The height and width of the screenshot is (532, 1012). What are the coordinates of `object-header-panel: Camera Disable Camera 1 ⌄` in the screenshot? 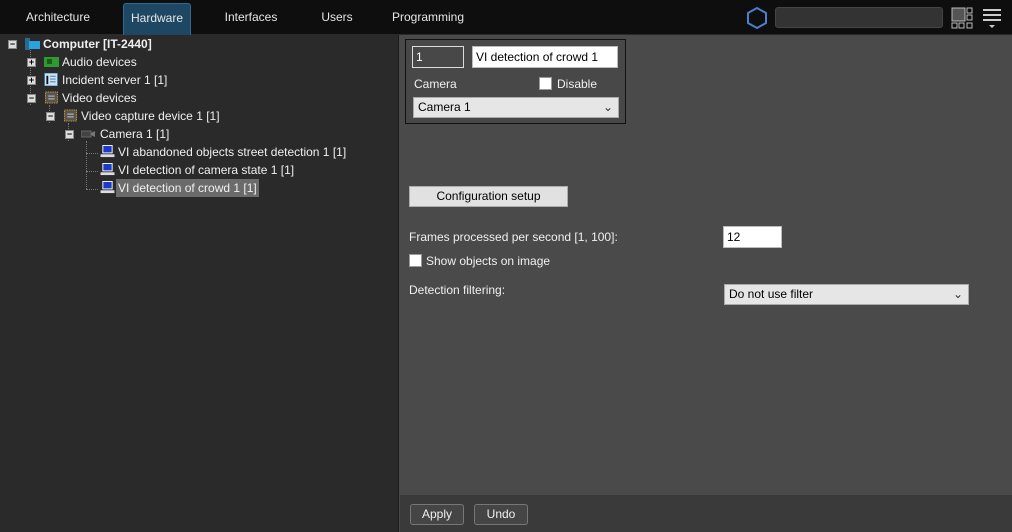 It's located at (515, 81).